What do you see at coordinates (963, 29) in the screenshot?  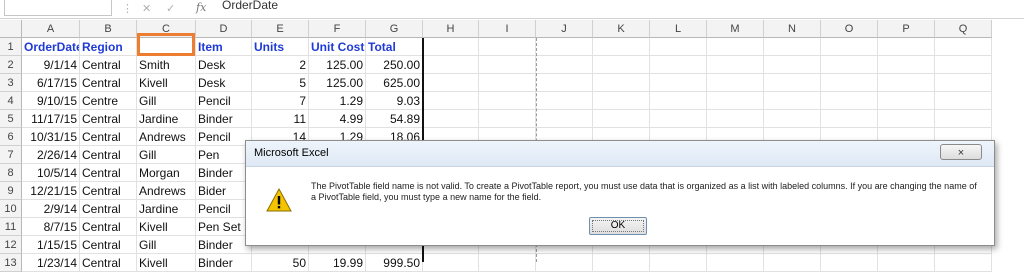 I see `column-header-q: Q` at bounding box center [963, 29].